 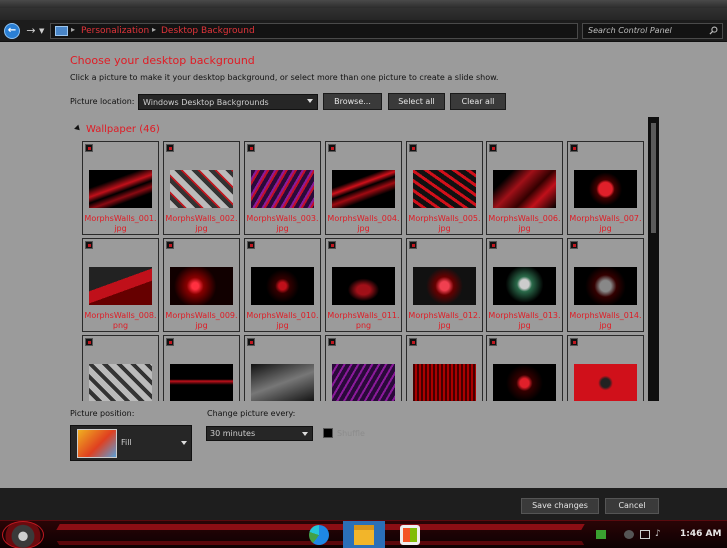 What do you see at coordinates (700, 534) in the screenshot?
I see `taskbar-clock: 1:46 AM` at bounding box center [700, 534].